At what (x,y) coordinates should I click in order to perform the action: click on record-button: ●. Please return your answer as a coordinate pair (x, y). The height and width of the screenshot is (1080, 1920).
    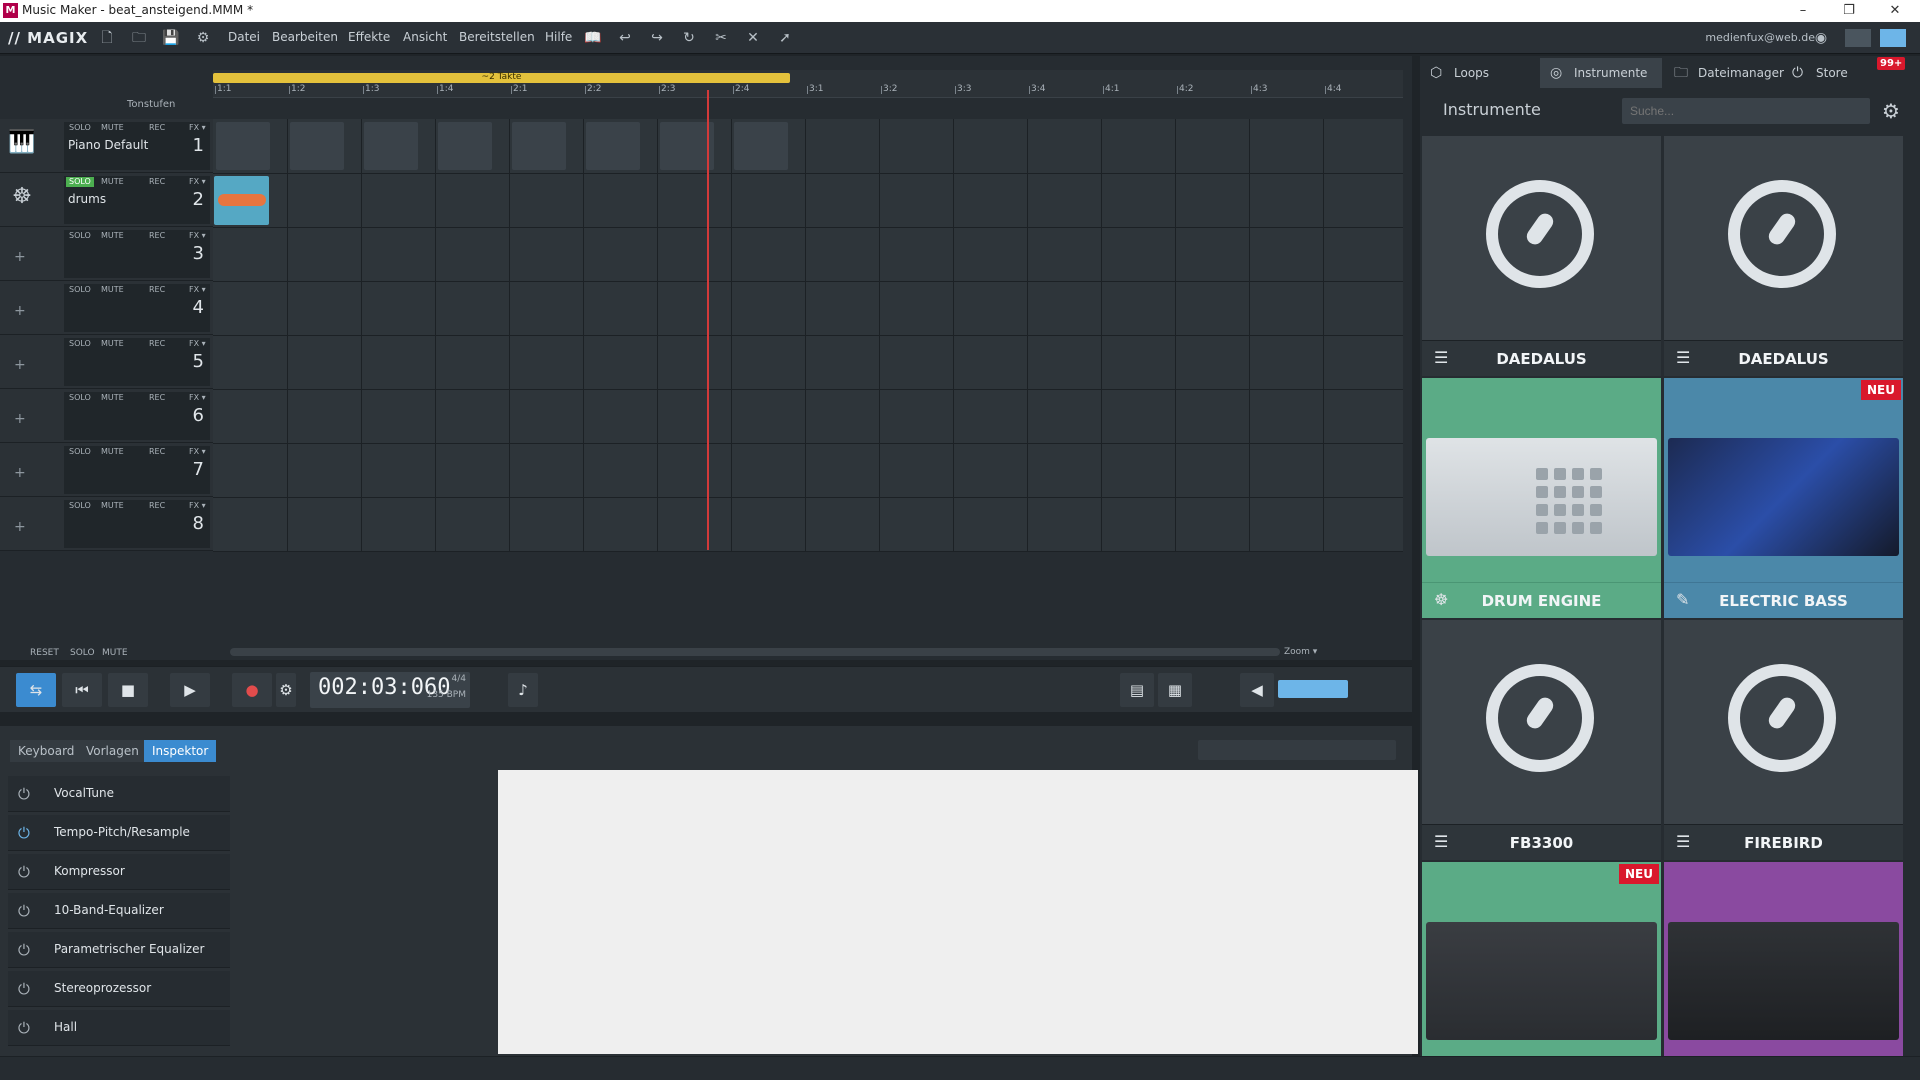
    Looking at the image, I should click on (252, 690).